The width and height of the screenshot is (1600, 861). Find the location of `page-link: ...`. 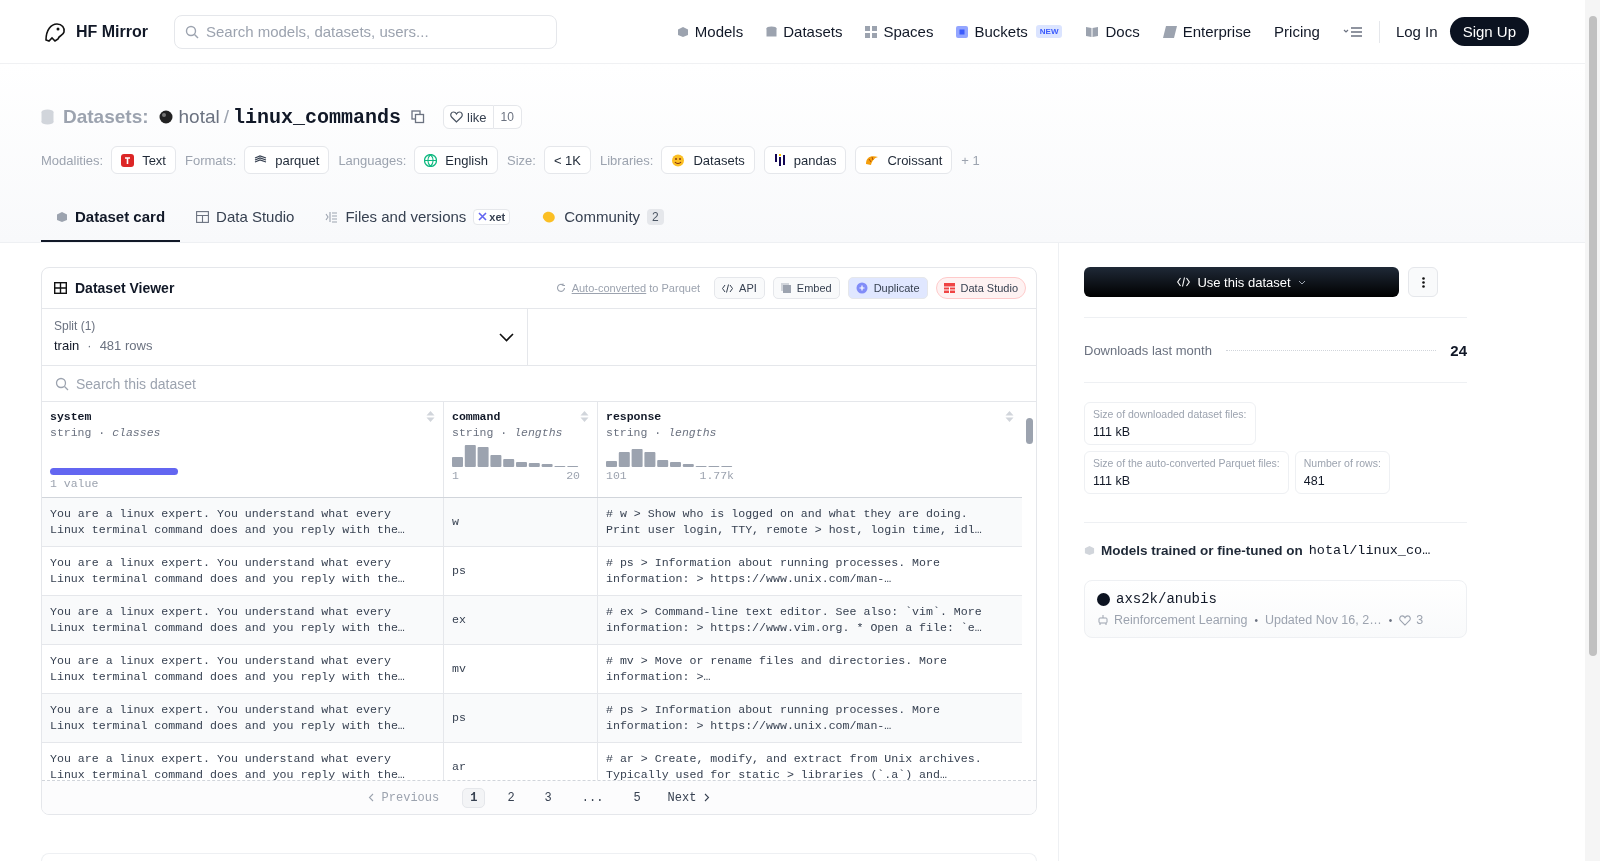

page-link: ... is located at coordinates (592, 797).